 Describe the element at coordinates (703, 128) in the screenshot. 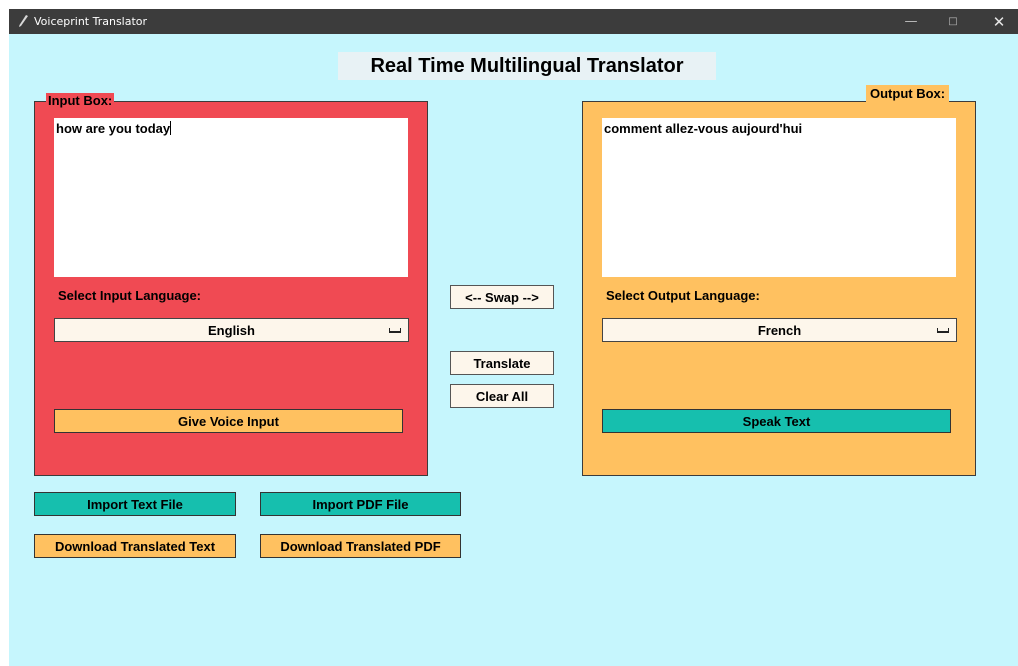

I see `output-text: comment allez-vous aujourd'hui` at that location.